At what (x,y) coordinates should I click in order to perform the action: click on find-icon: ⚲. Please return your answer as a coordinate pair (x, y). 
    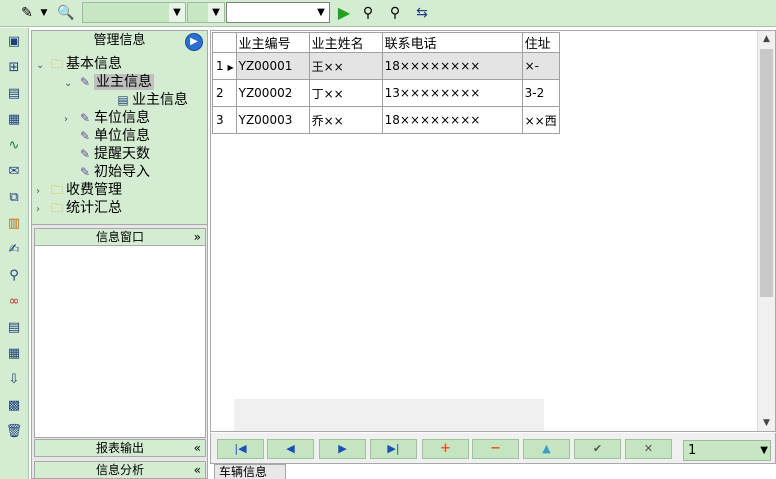
    Looking at the image, I should click on (368, 13).